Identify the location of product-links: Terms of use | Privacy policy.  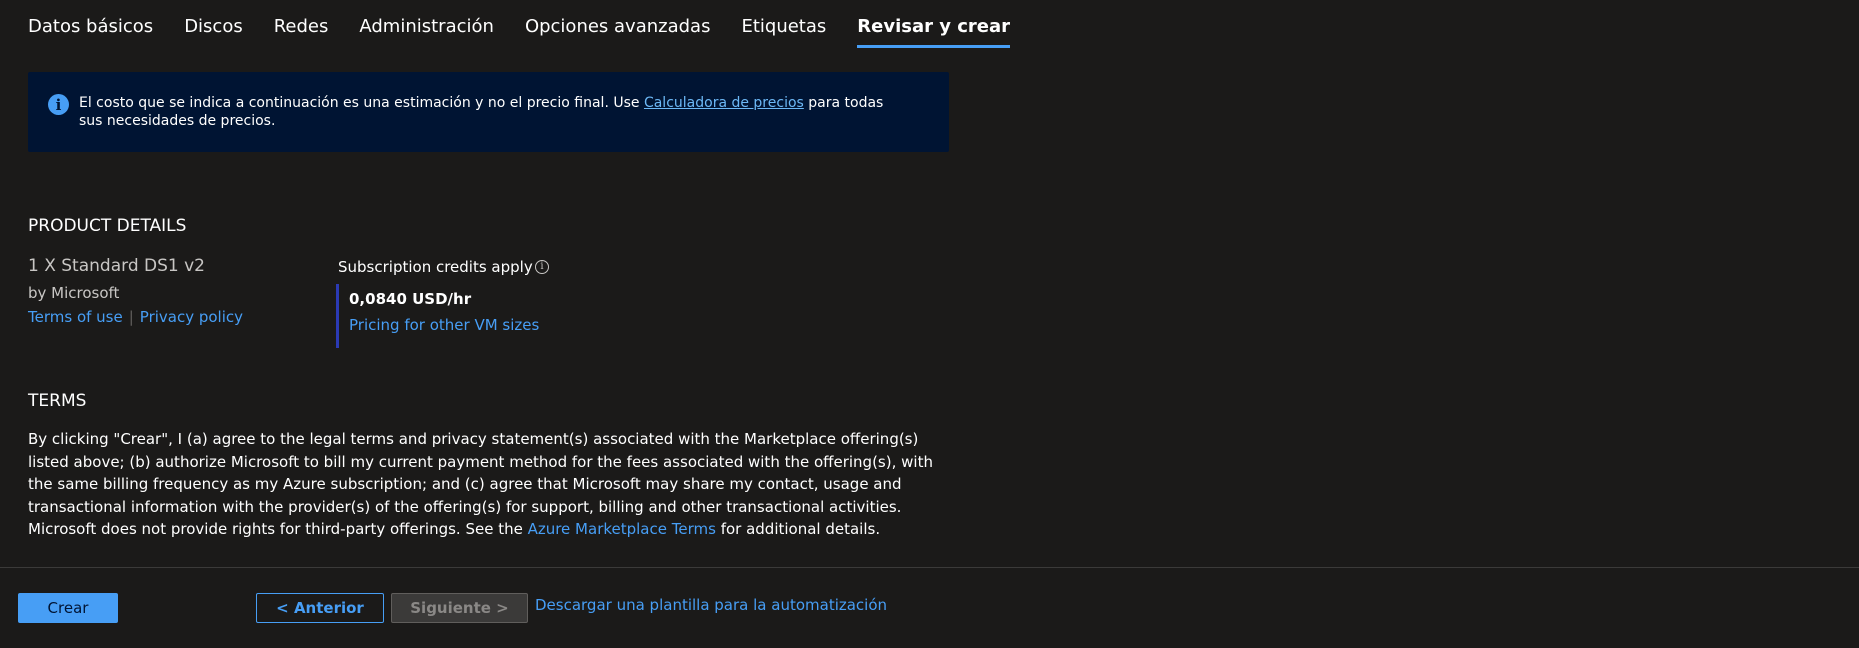
(135, 317).